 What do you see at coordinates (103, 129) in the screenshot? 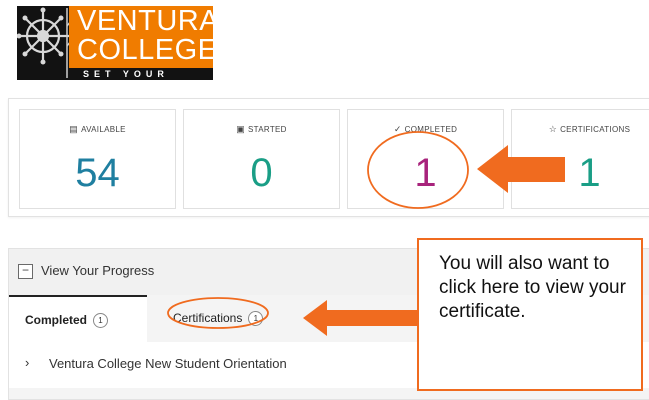
I see `stat-available-label: AVAILABLE` at bounding box center [103, 129].